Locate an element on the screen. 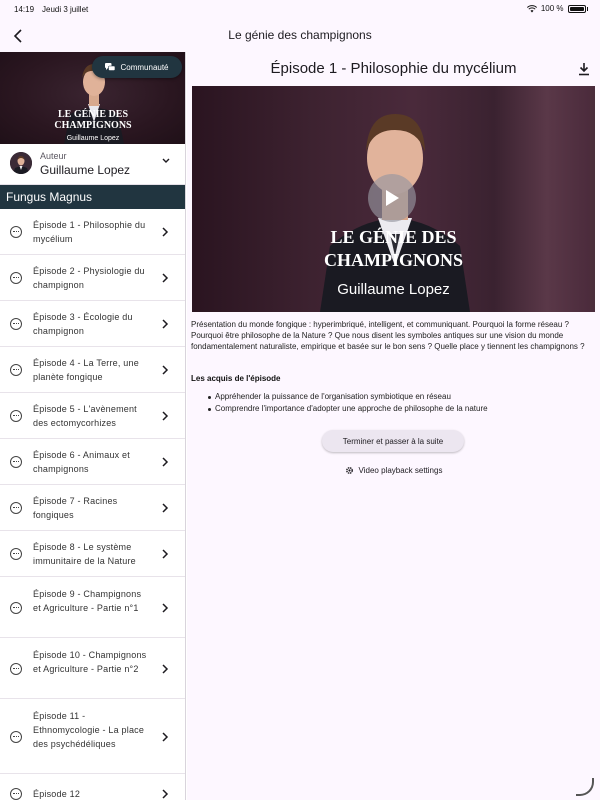  episode-item: Épisode 2 - Physiologie du champignon is located at coordinates (92, 278).